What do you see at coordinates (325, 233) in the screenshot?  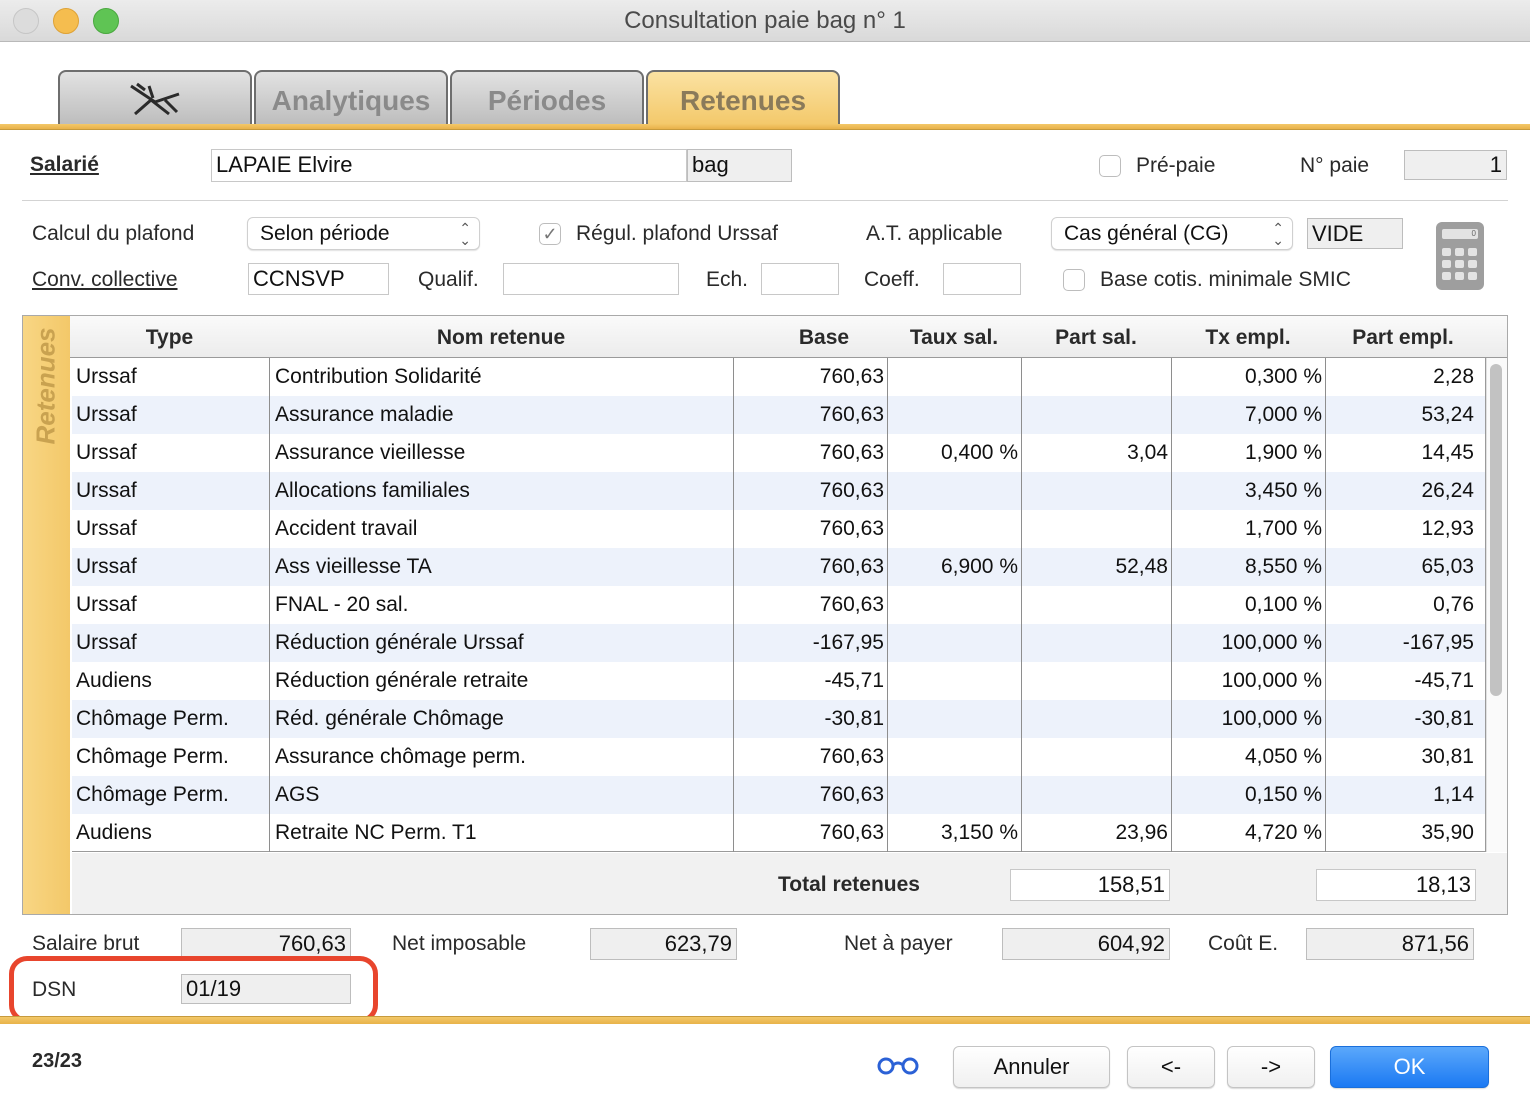 I see `calcul-plafond-value: Selon période` at bounding box center [325, 233].